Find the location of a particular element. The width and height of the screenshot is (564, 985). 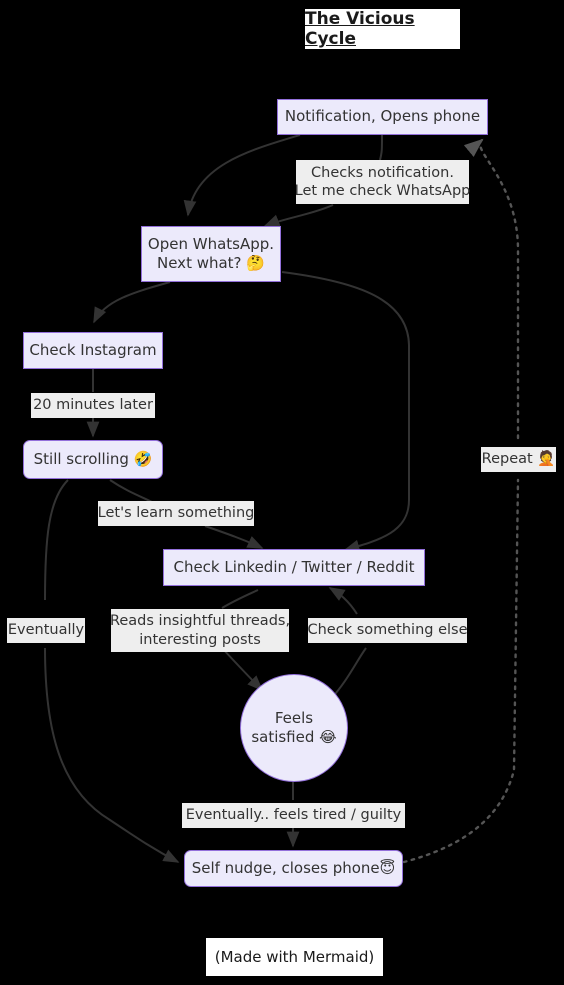

edge-label-eventually-tired: Eventually.. feels tired / guilty is located at coordinates (293, 815).